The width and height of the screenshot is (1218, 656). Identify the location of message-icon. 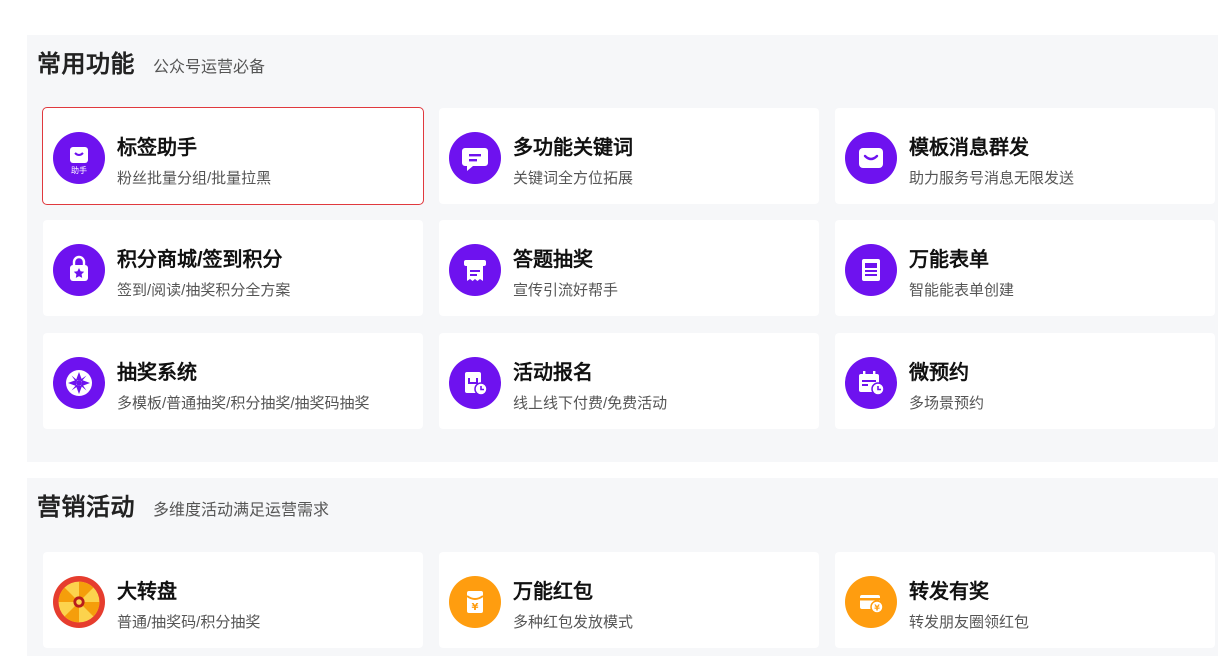
(475, 158).